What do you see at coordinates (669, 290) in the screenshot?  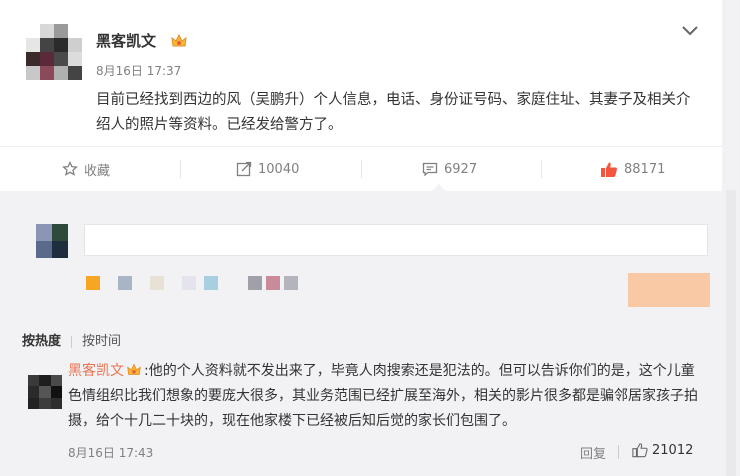 I see `comment-submit-button` at bounding box center [669, 290].